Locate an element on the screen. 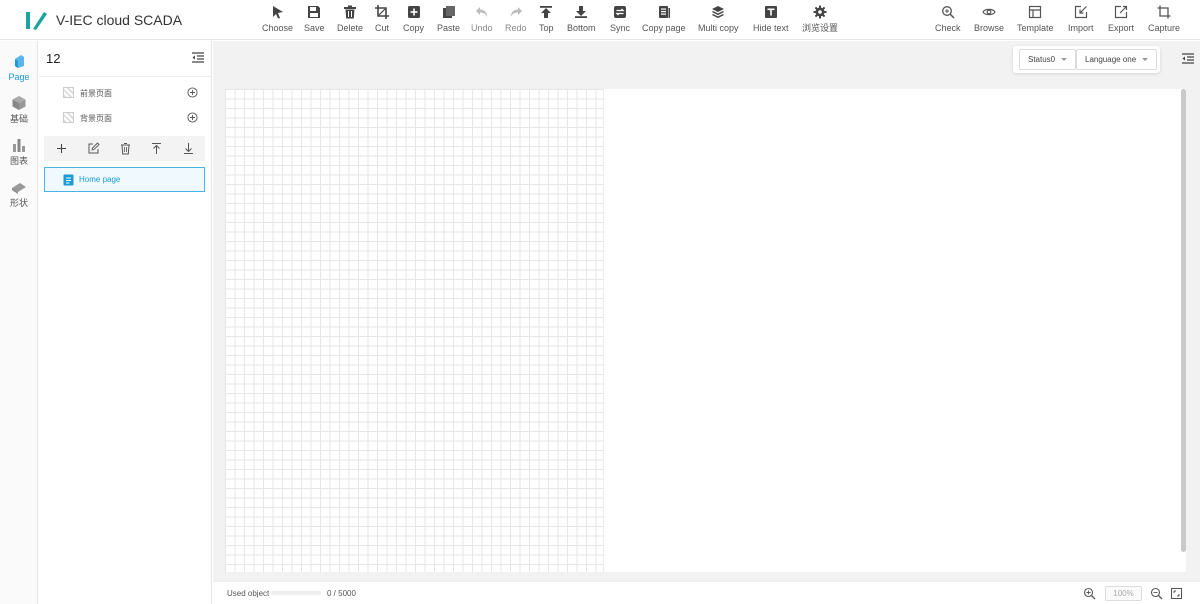 The height and width of the screenshot is (604, 1200). add-icon is located at coordinates (61, 148).